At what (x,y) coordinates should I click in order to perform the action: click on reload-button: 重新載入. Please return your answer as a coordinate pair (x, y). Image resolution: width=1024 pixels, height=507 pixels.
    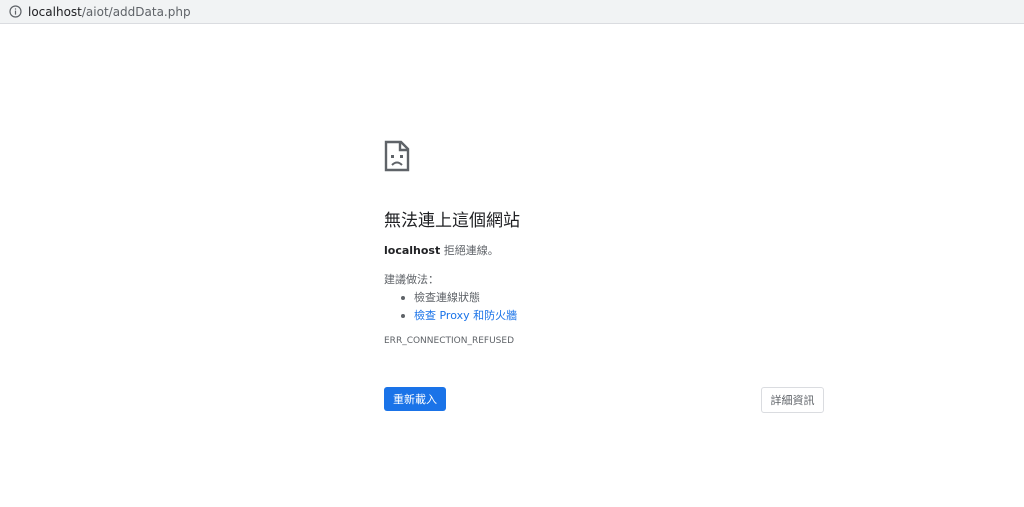
    Looking at the image, I should click on (415, 399).